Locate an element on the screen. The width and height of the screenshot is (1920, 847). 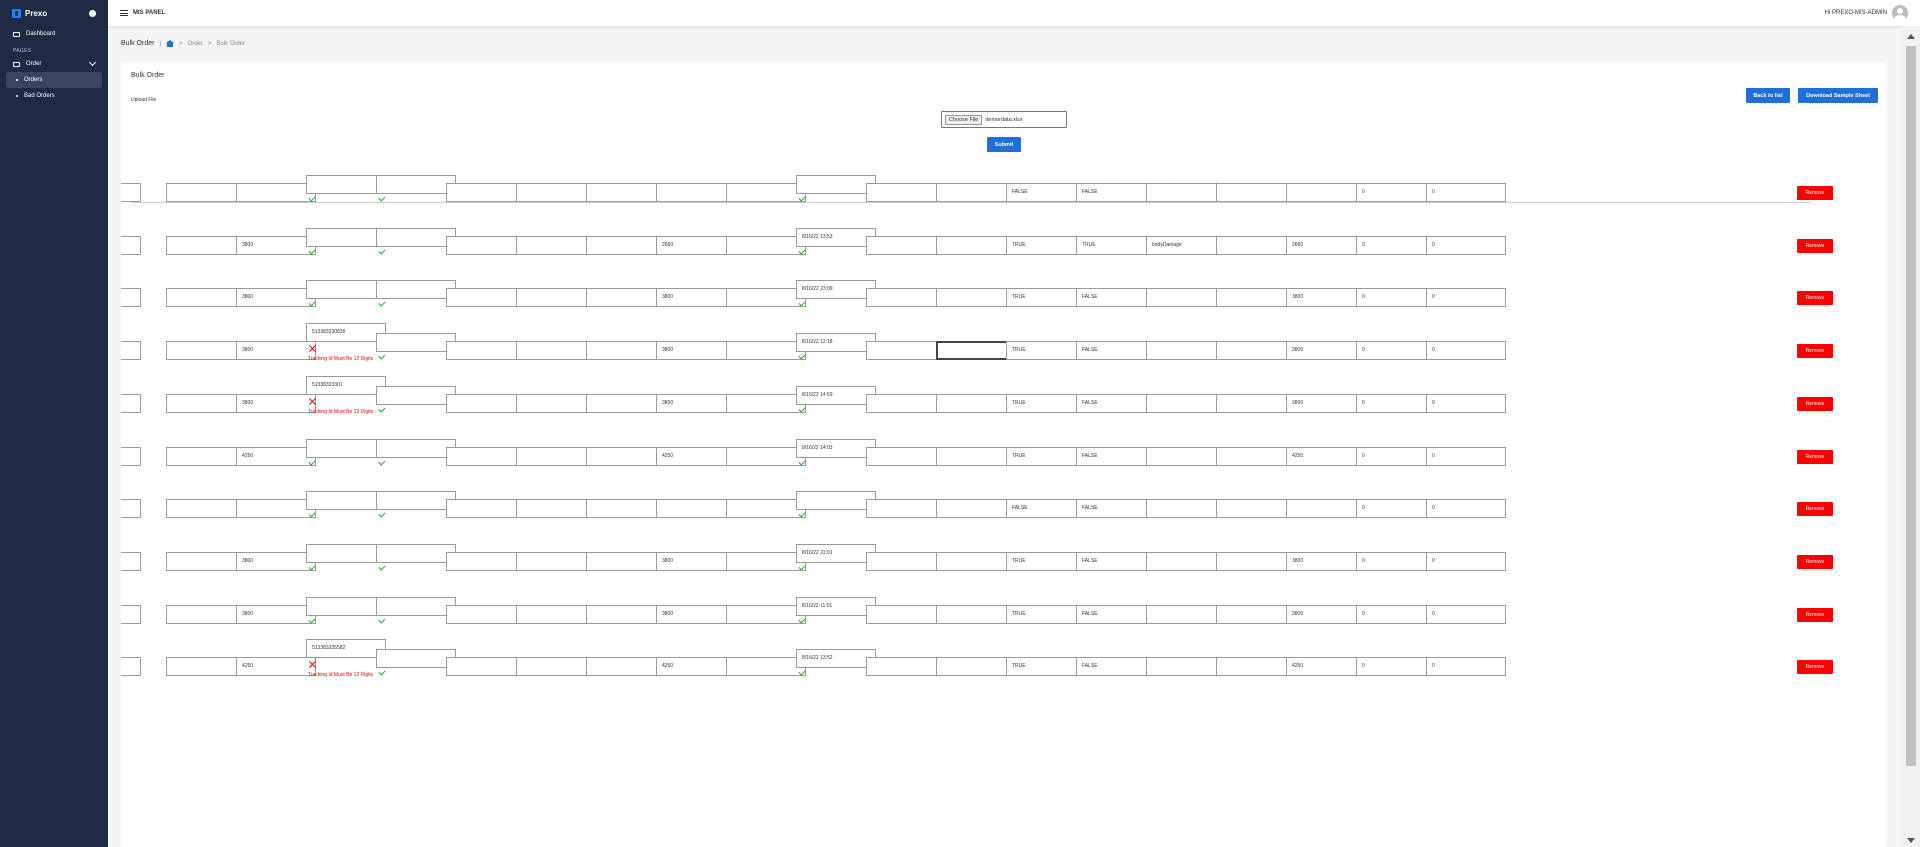
table-cell-tracking-id: 513383335582 is located at coordinates (346, 649).